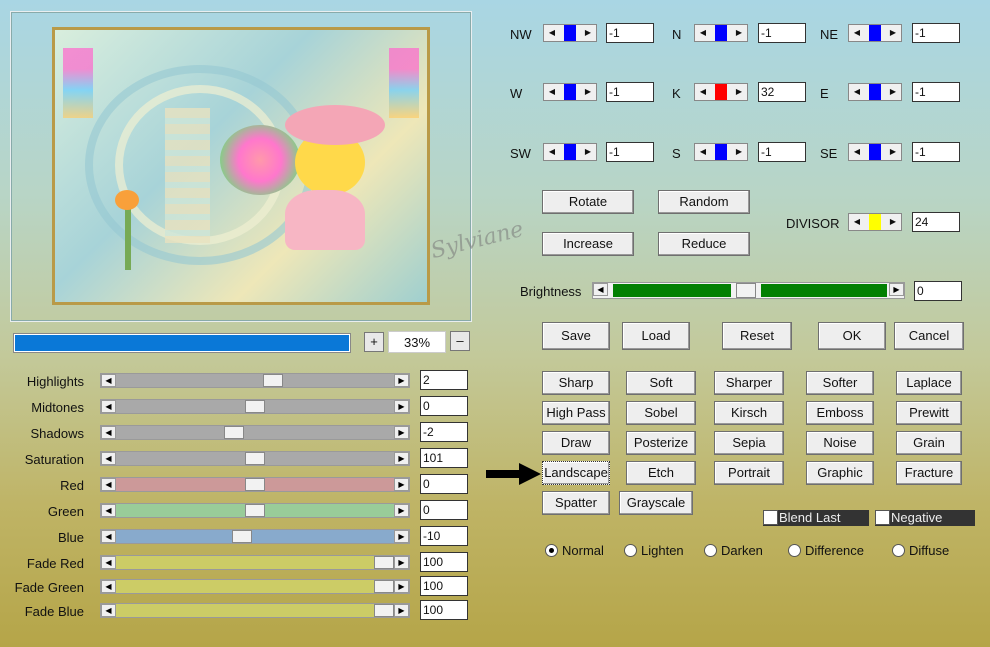 The image size is (990, 647). Describe the element at coordinates (570, 33) in the screenshot. I see `matrix-spinner-nw: ◀ ▶` at that location.